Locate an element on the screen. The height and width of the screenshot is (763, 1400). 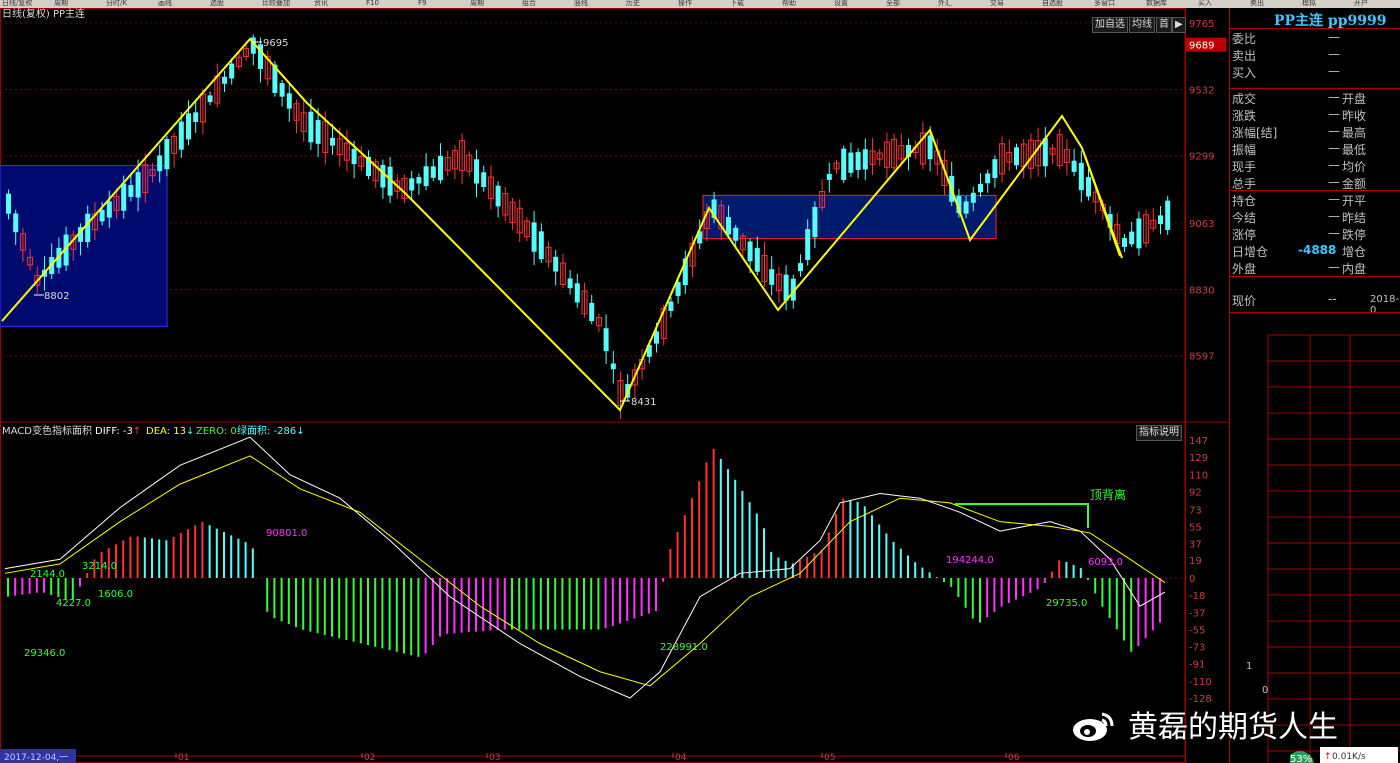
quote-row: 今结 — 昨结 is located at coordinates (1299, 217).